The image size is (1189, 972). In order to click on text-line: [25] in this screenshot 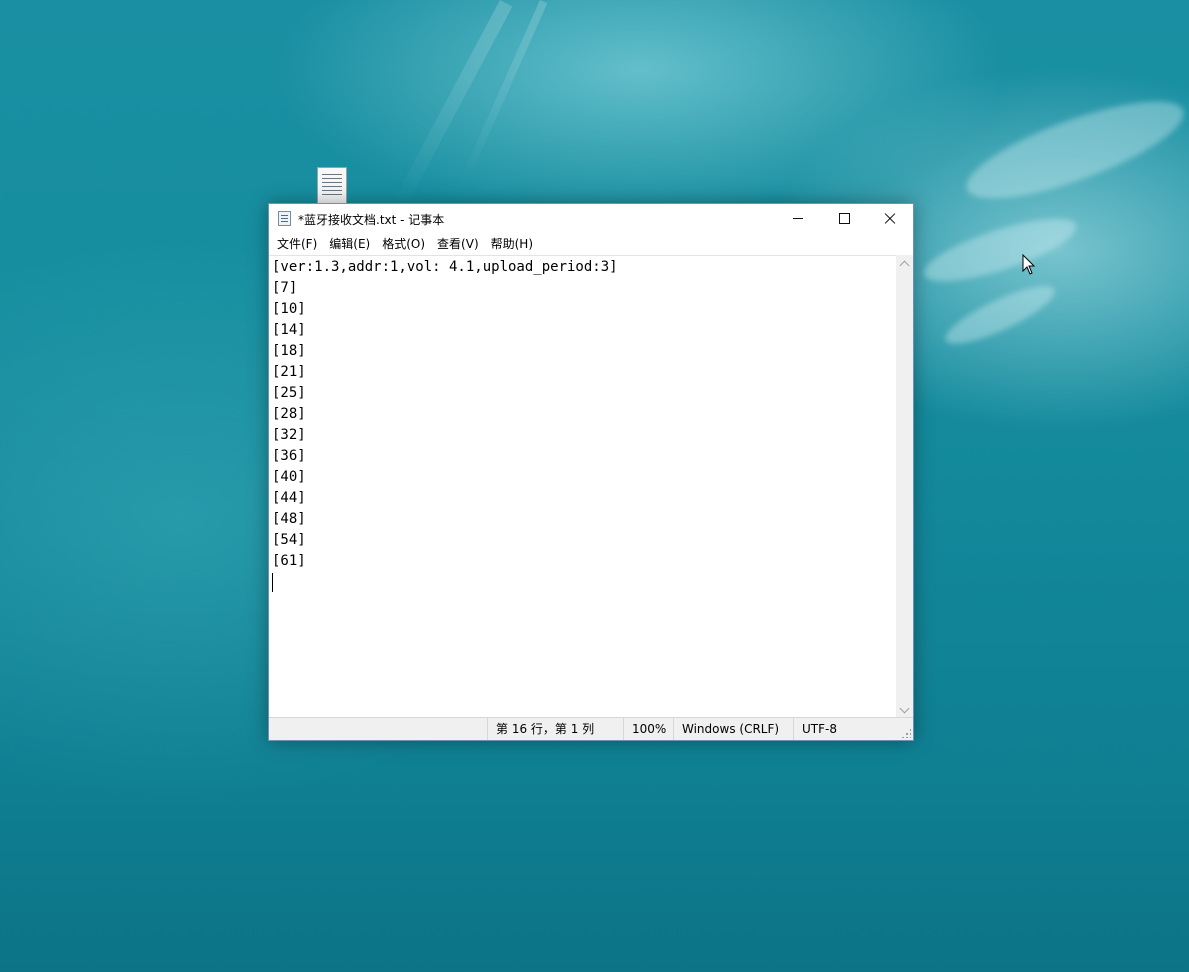, I will do `click(289, 393)`.